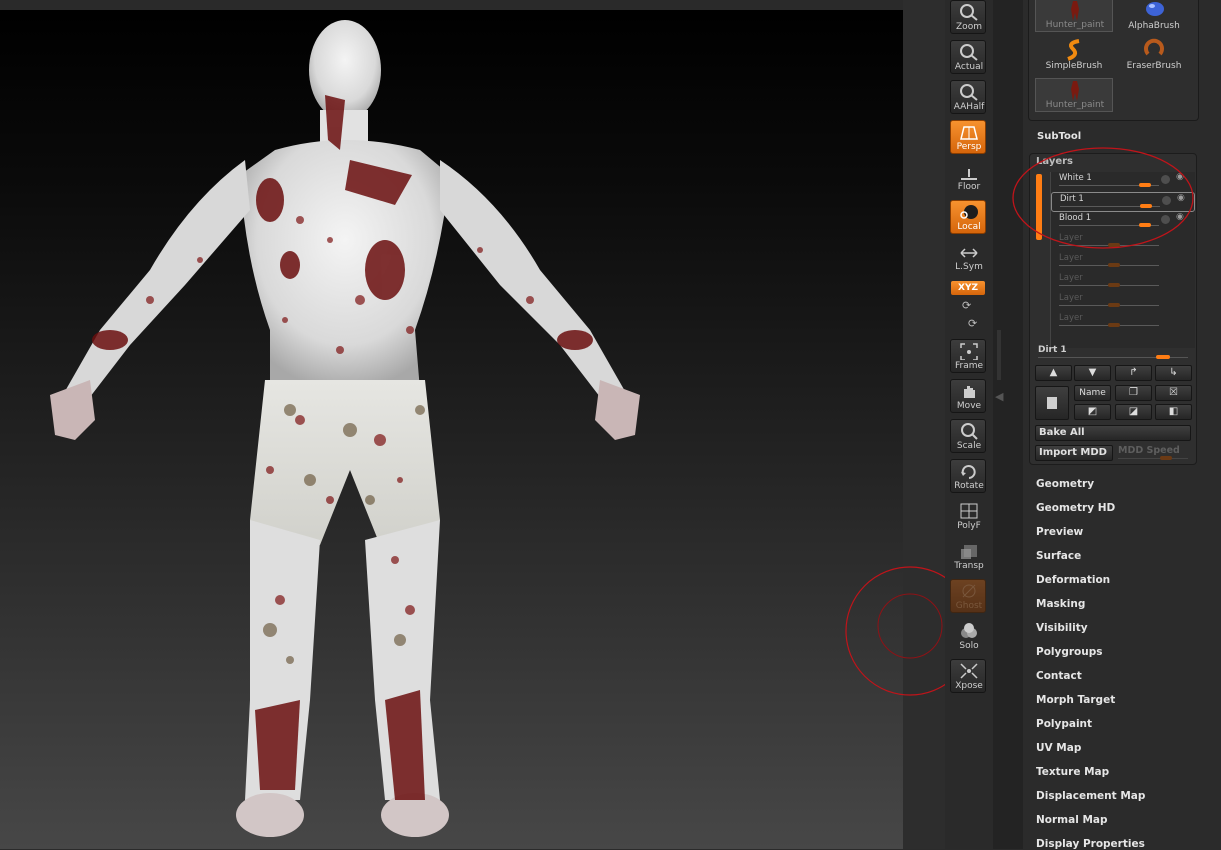 The image size is (1221, 850). I want to click on local-symmetry-icon, so click(969, 253).